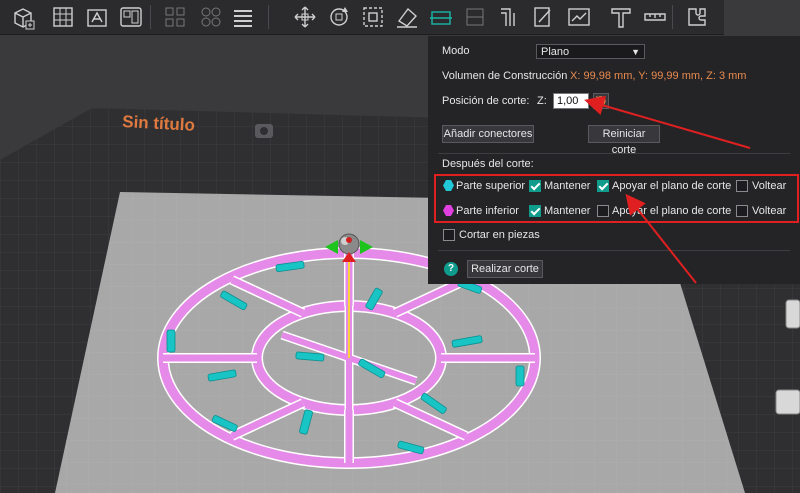 This screenshot has height=493, width=800. I want to click on lay-on-face-button, so click(407, 17).